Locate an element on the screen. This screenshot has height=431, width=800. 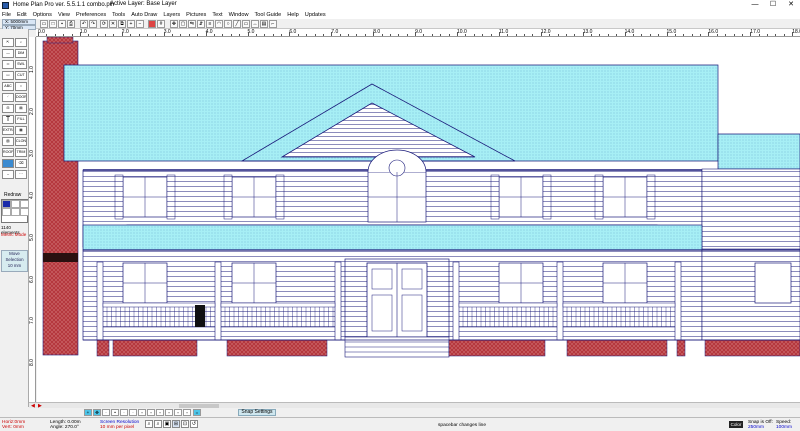
window-tool-icon: ⊟ is located at coordinates (8, 108).